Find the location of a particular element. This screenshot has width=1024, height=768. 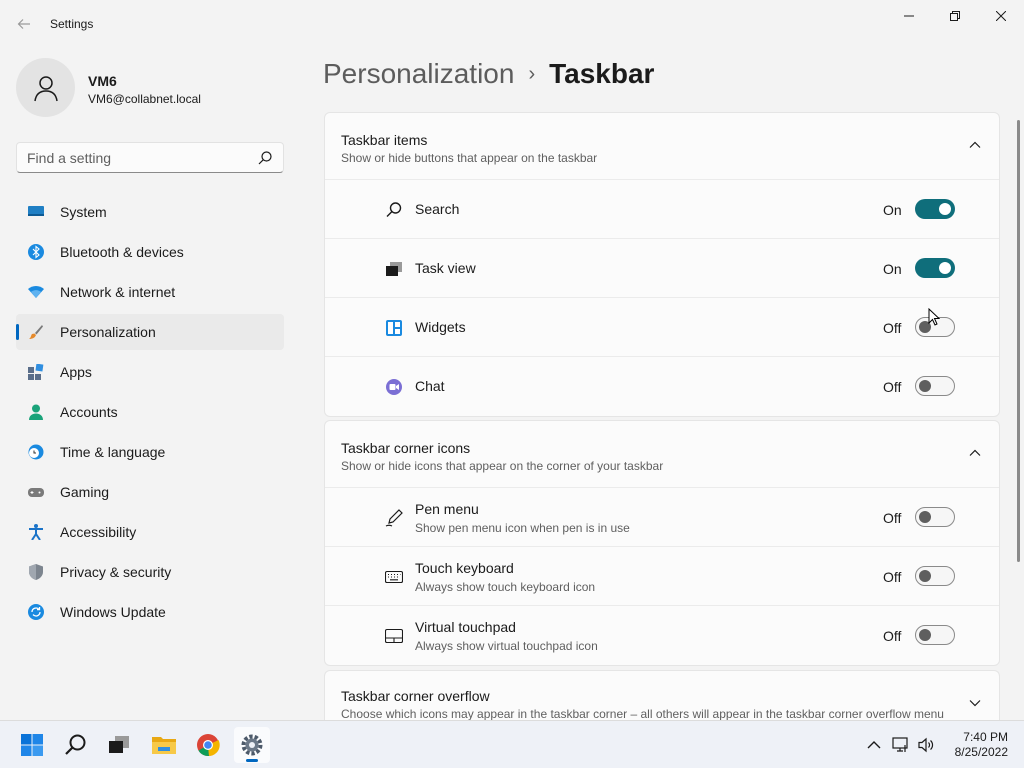

section-title: Taskbar corner icons is located at coordinates (406, 448).